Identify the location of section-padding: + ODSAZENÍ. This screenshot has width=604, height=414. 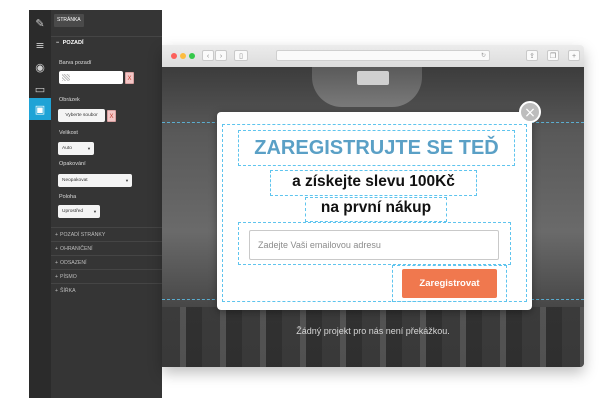
(106, 262).